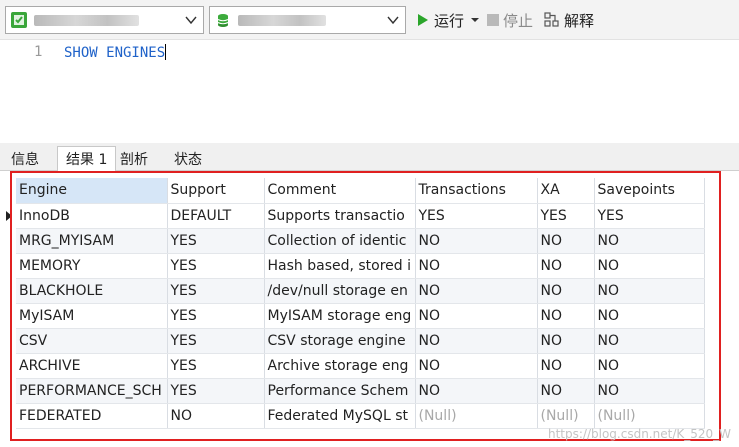 The width and height of the screenshot is (739, 447). Describe the element at coordinates (639, 434) in the screenshot. I see `watermark: https://blog.csdn.net/K_520_W` at that location.